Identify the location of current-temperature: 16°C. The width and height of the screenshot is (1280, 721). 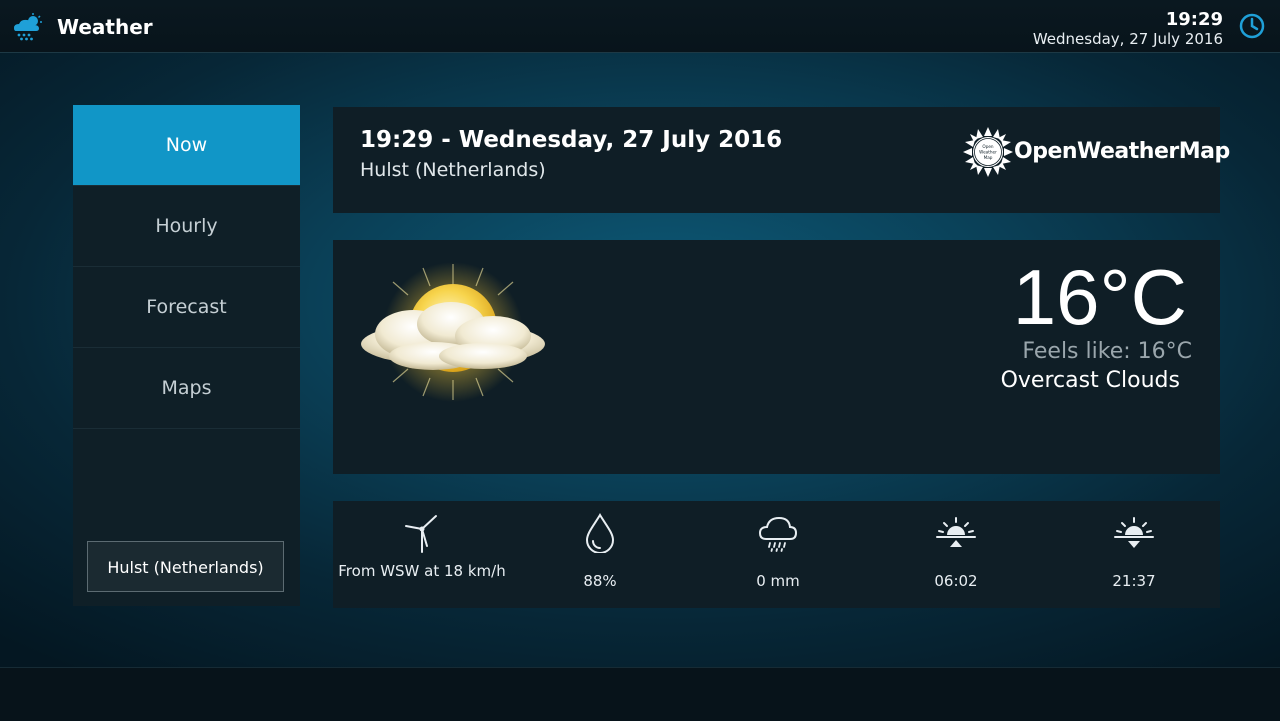
(1099, 297).